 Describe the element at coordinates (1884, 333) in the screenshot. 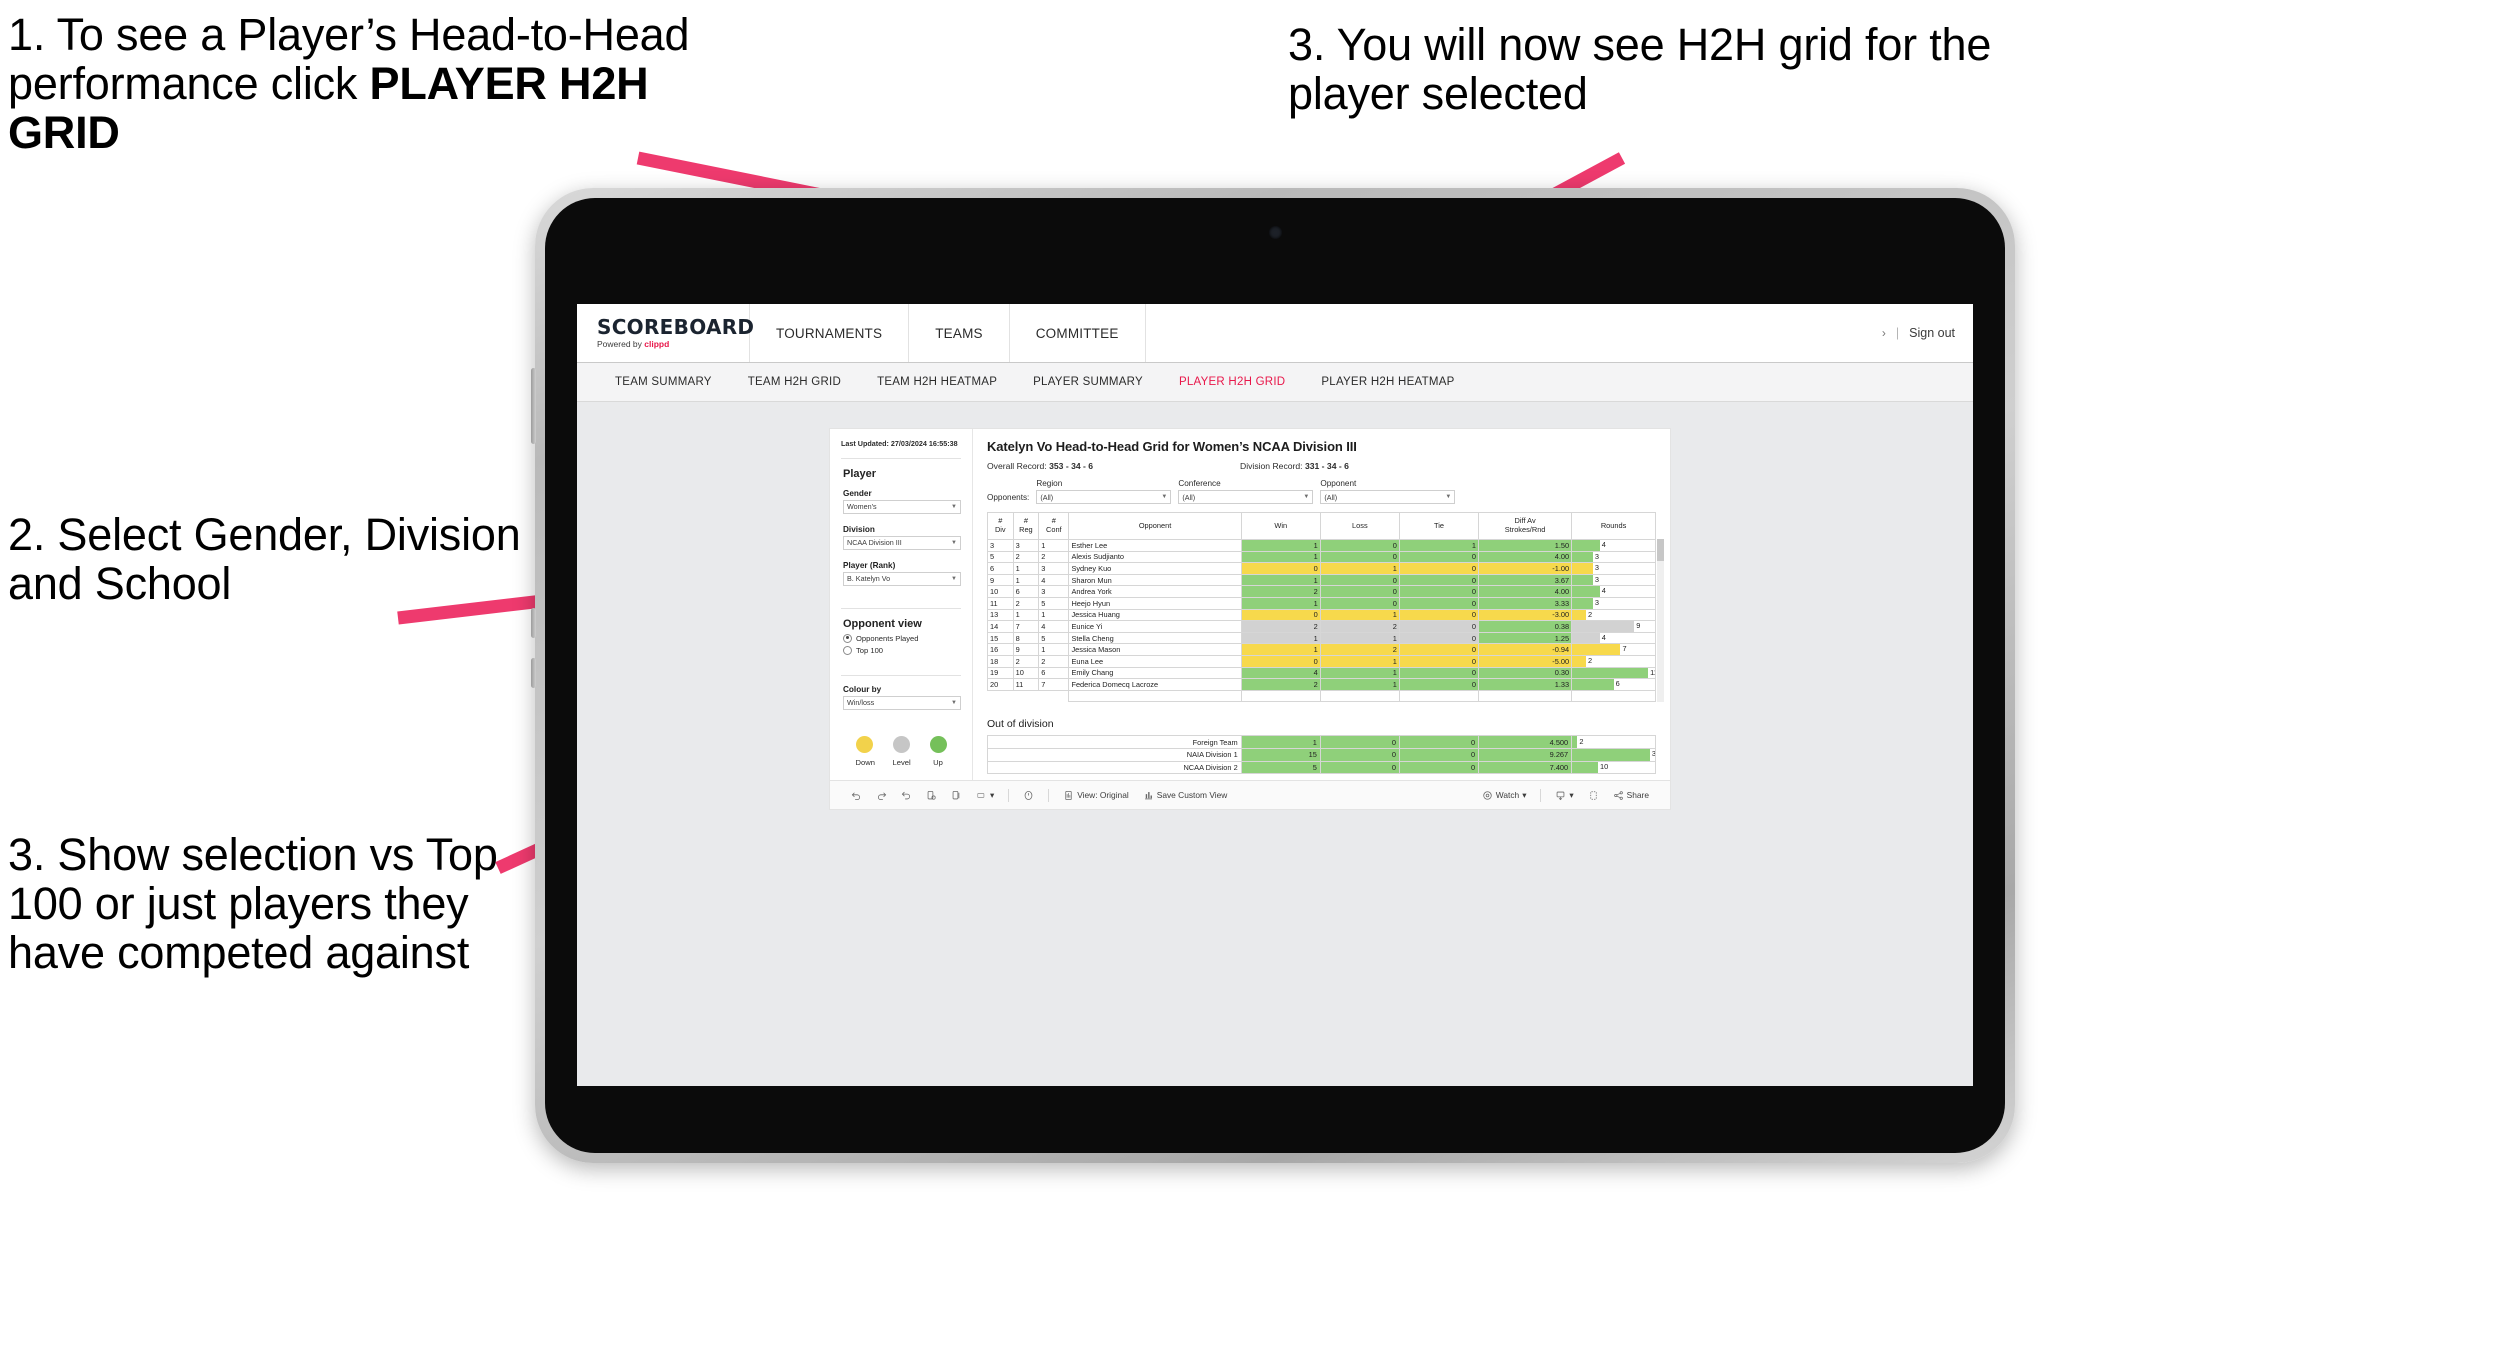

I see `chevron-right-icon: ›` at that location.